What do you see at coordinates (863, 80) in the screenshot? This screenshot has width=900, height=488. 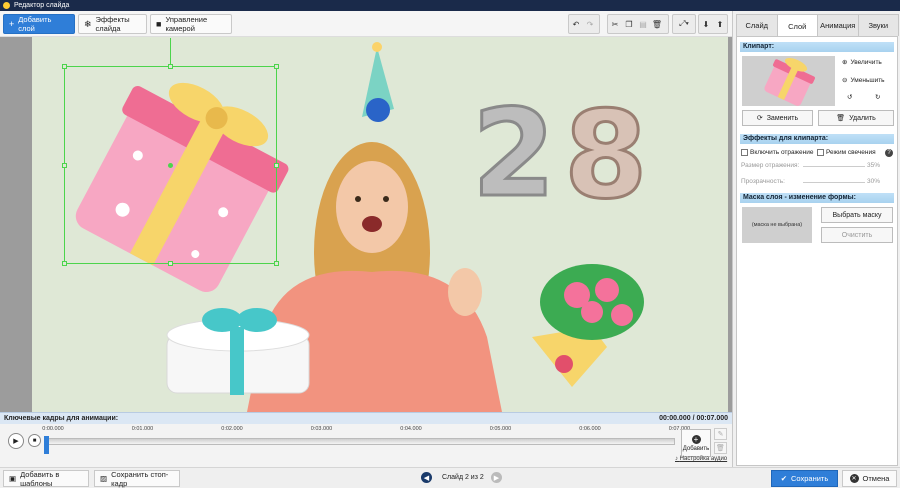 I see `zoom-out-button: ⊖ Уменьшить` at bounding box center [863, 80].